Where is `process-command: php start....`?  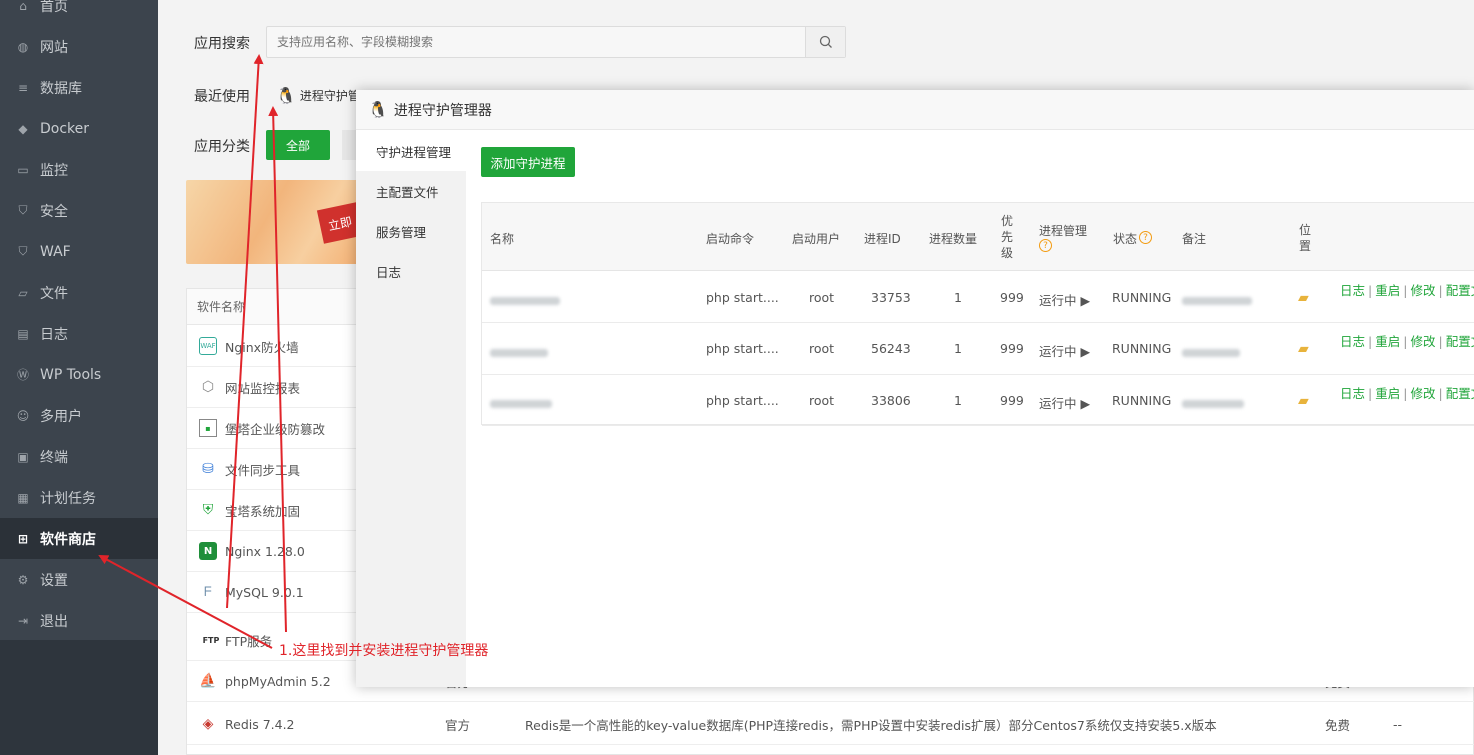
process-command: php start.... is located at coordinates (742, 297).